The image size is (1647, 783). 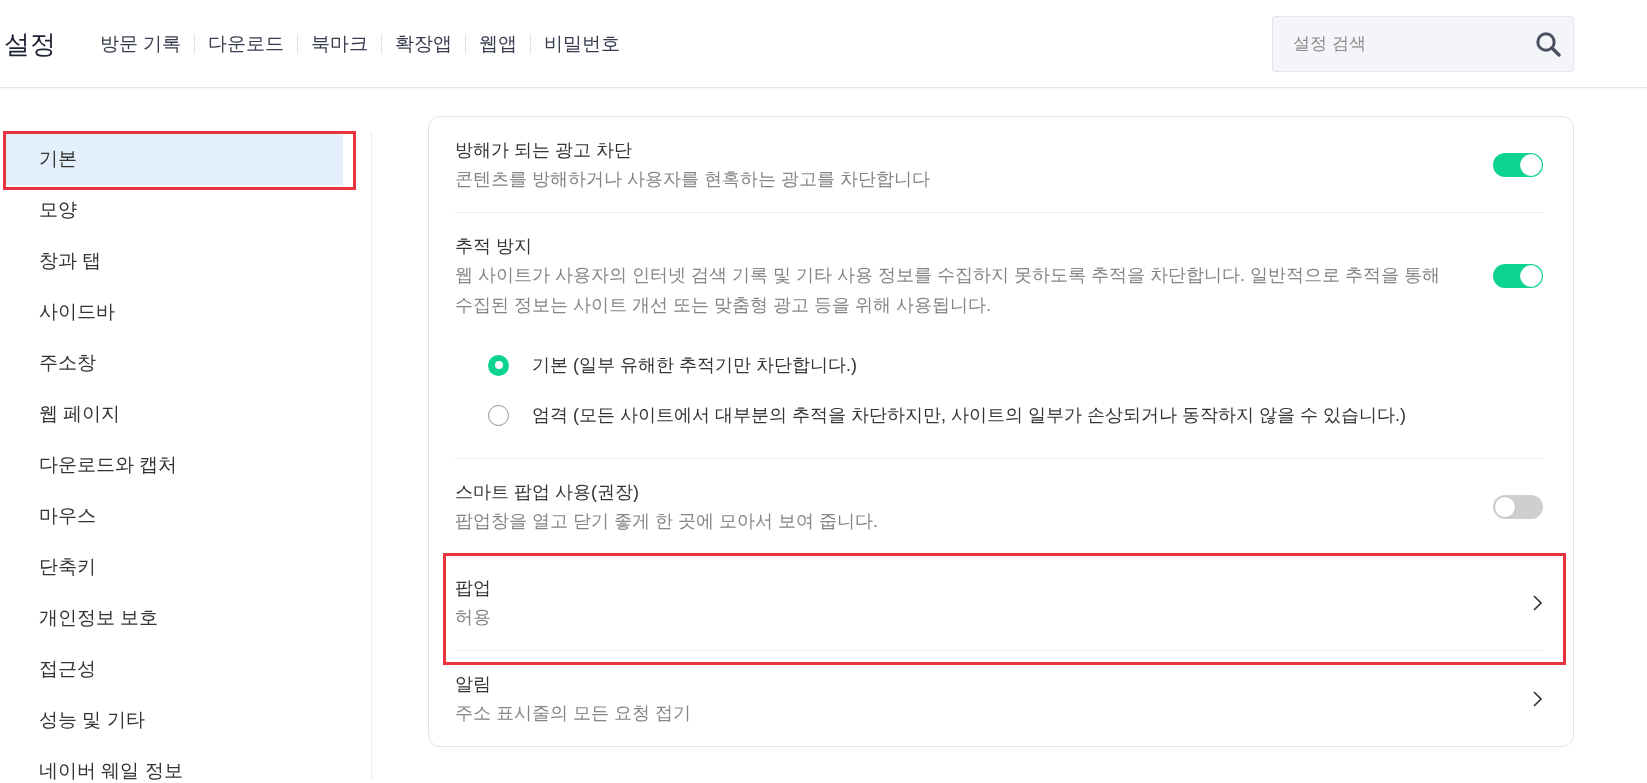 I want to click on sidebar-item: 주소창, so click(x=174, y=363).